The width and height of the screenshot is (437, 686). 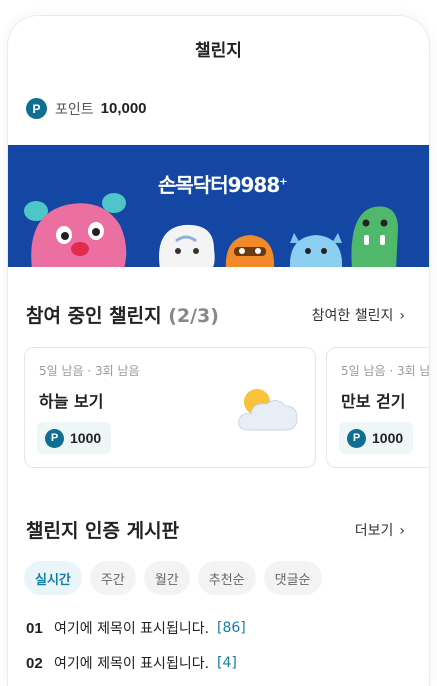 What do you see at coordinates (292, 578) in the screenshot?
I see `filter-comments: 댓글순` at bounding box center [292, 578].